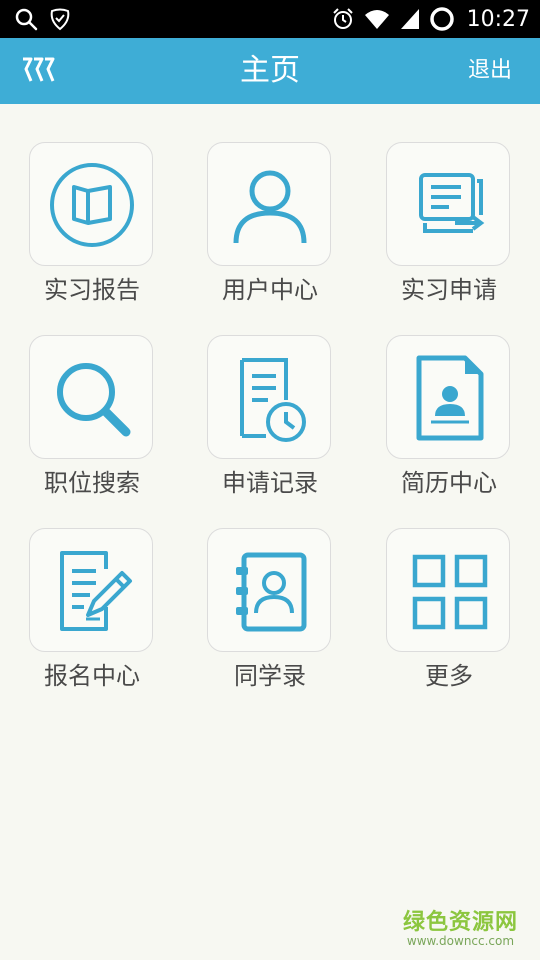  I want to click on resume-icon, so click(450, 398).